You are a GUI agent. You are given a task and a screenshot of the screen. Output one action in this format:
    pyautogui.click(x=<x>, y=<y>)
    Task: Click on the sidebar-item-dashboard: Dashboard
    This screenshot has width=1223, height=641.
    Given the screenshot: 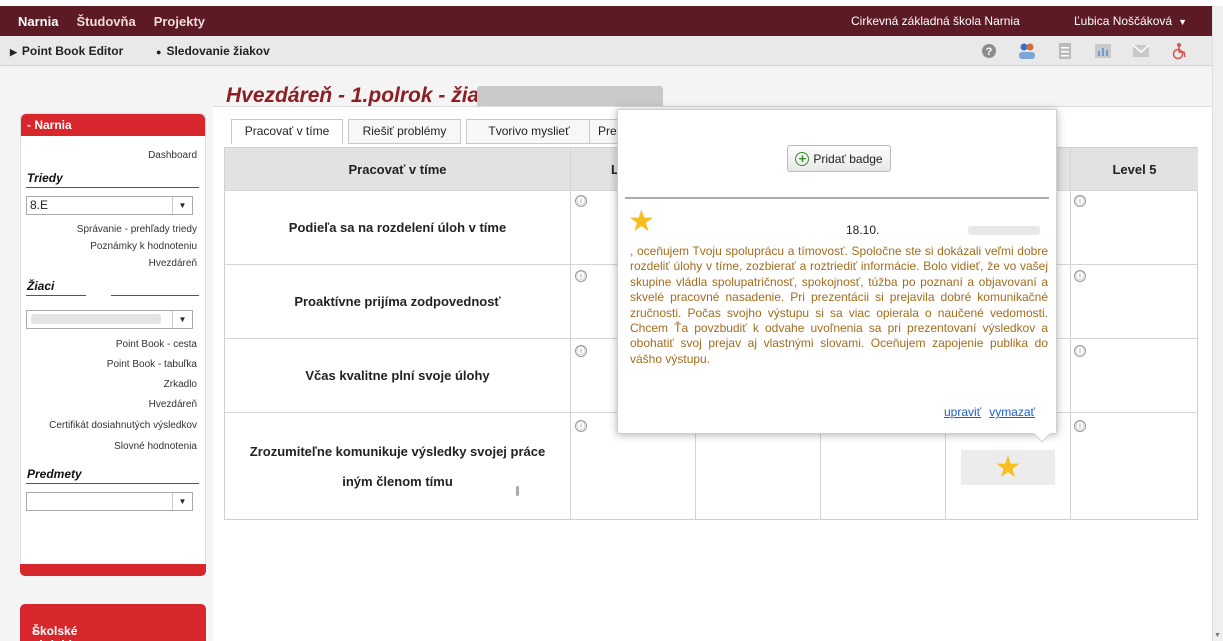 What is the action you would take?
    pyautogui.click(x=172, y=155)
    